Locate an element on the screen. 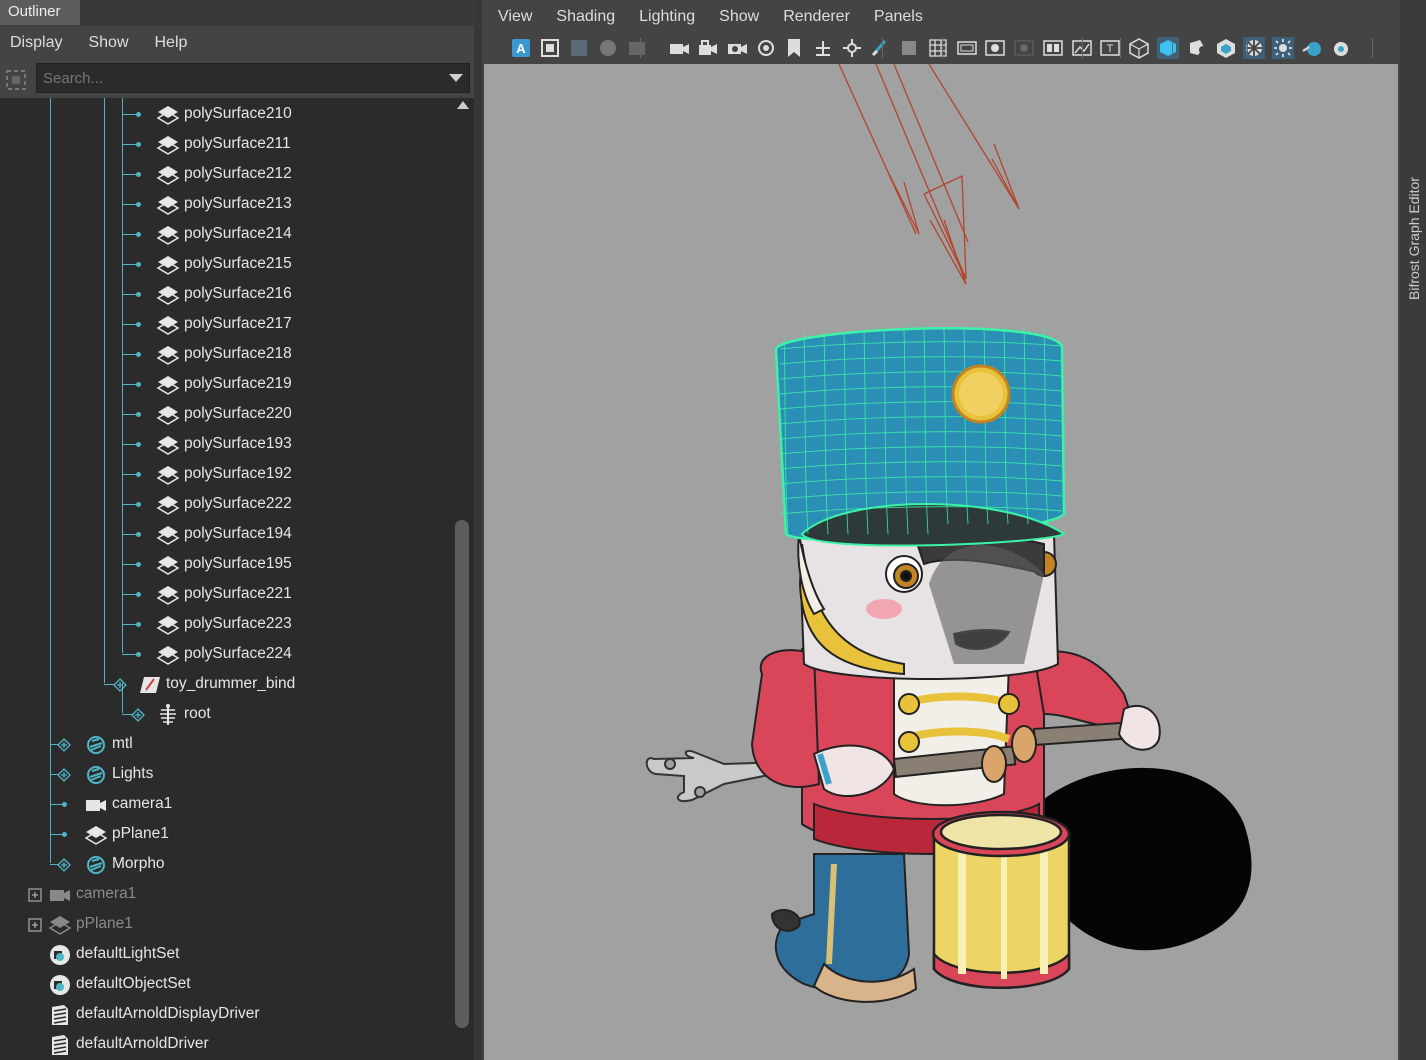  outliner-item: polySurface214 is located at coordinates (226, 235).